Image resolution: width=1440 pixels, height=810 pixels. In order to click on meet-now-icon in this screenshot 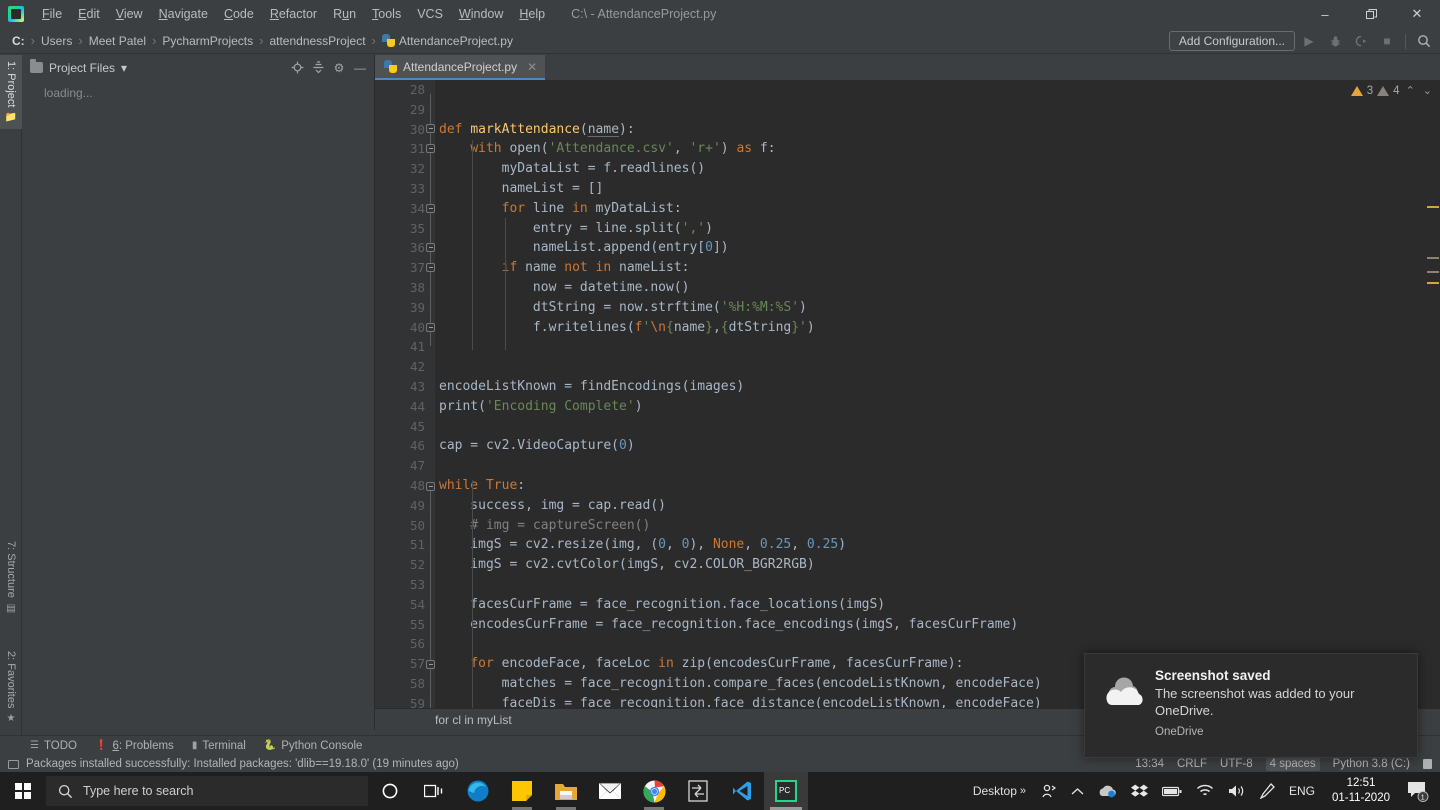, I will do `click(1048, 791)`.